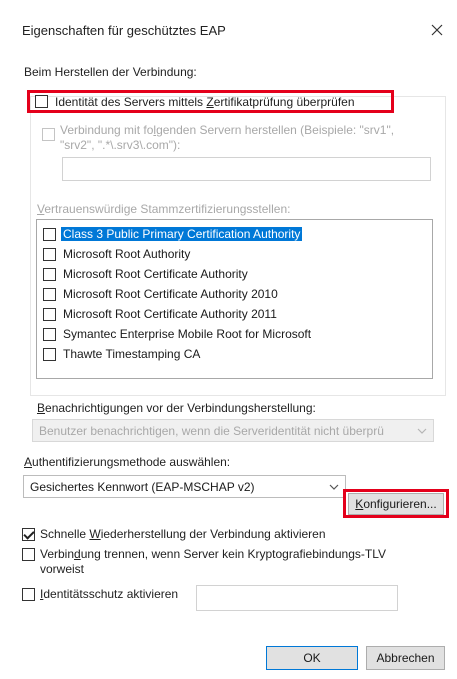 The image size is (457, 679). I want to click on disconnect-tlv-checkbox, so click(28, 554).